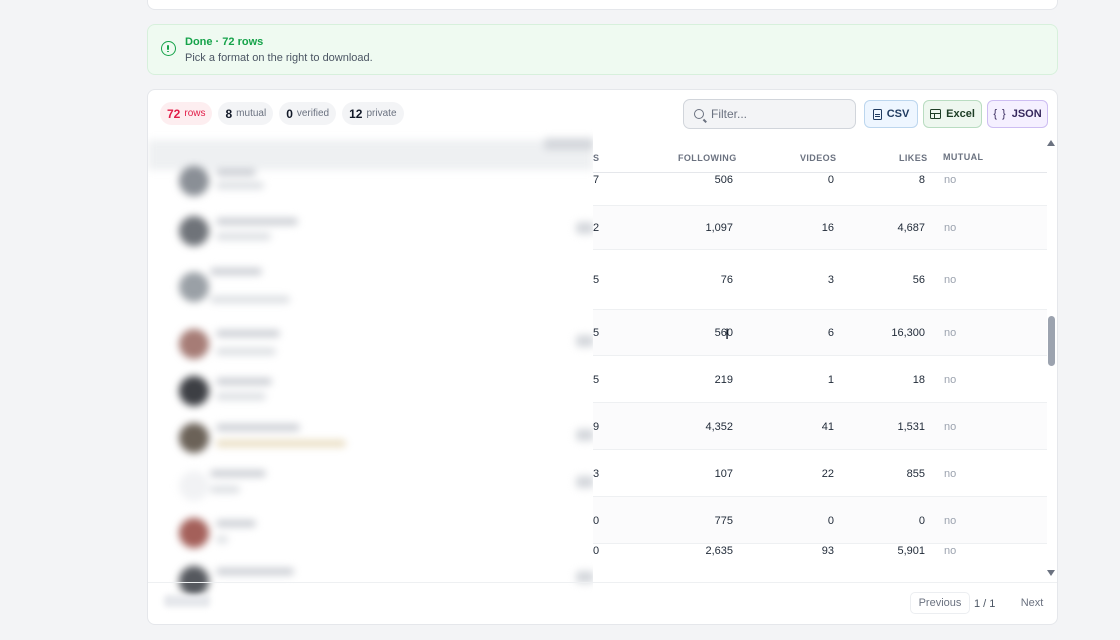 This screenshot has width=1120, height=640. I want to click on followers-cell: 2, so click(596, 228).